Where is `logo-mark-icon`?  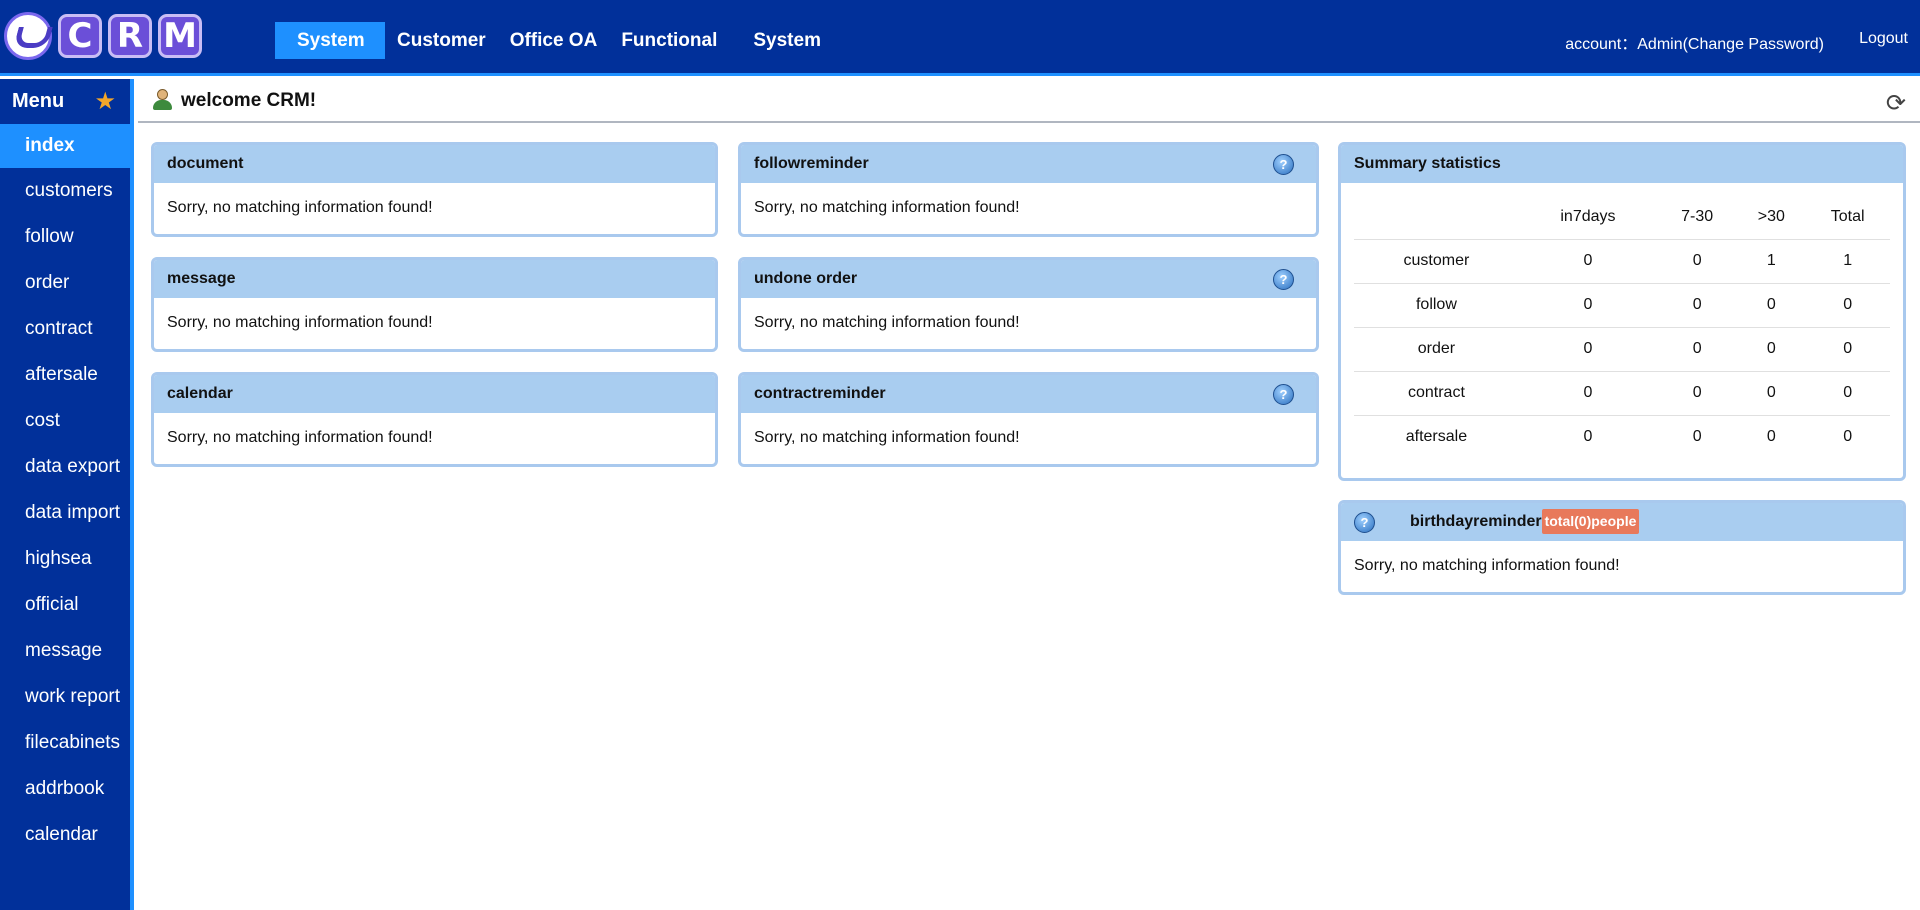 logo-mark-icon is located at coordinates (28, 36).